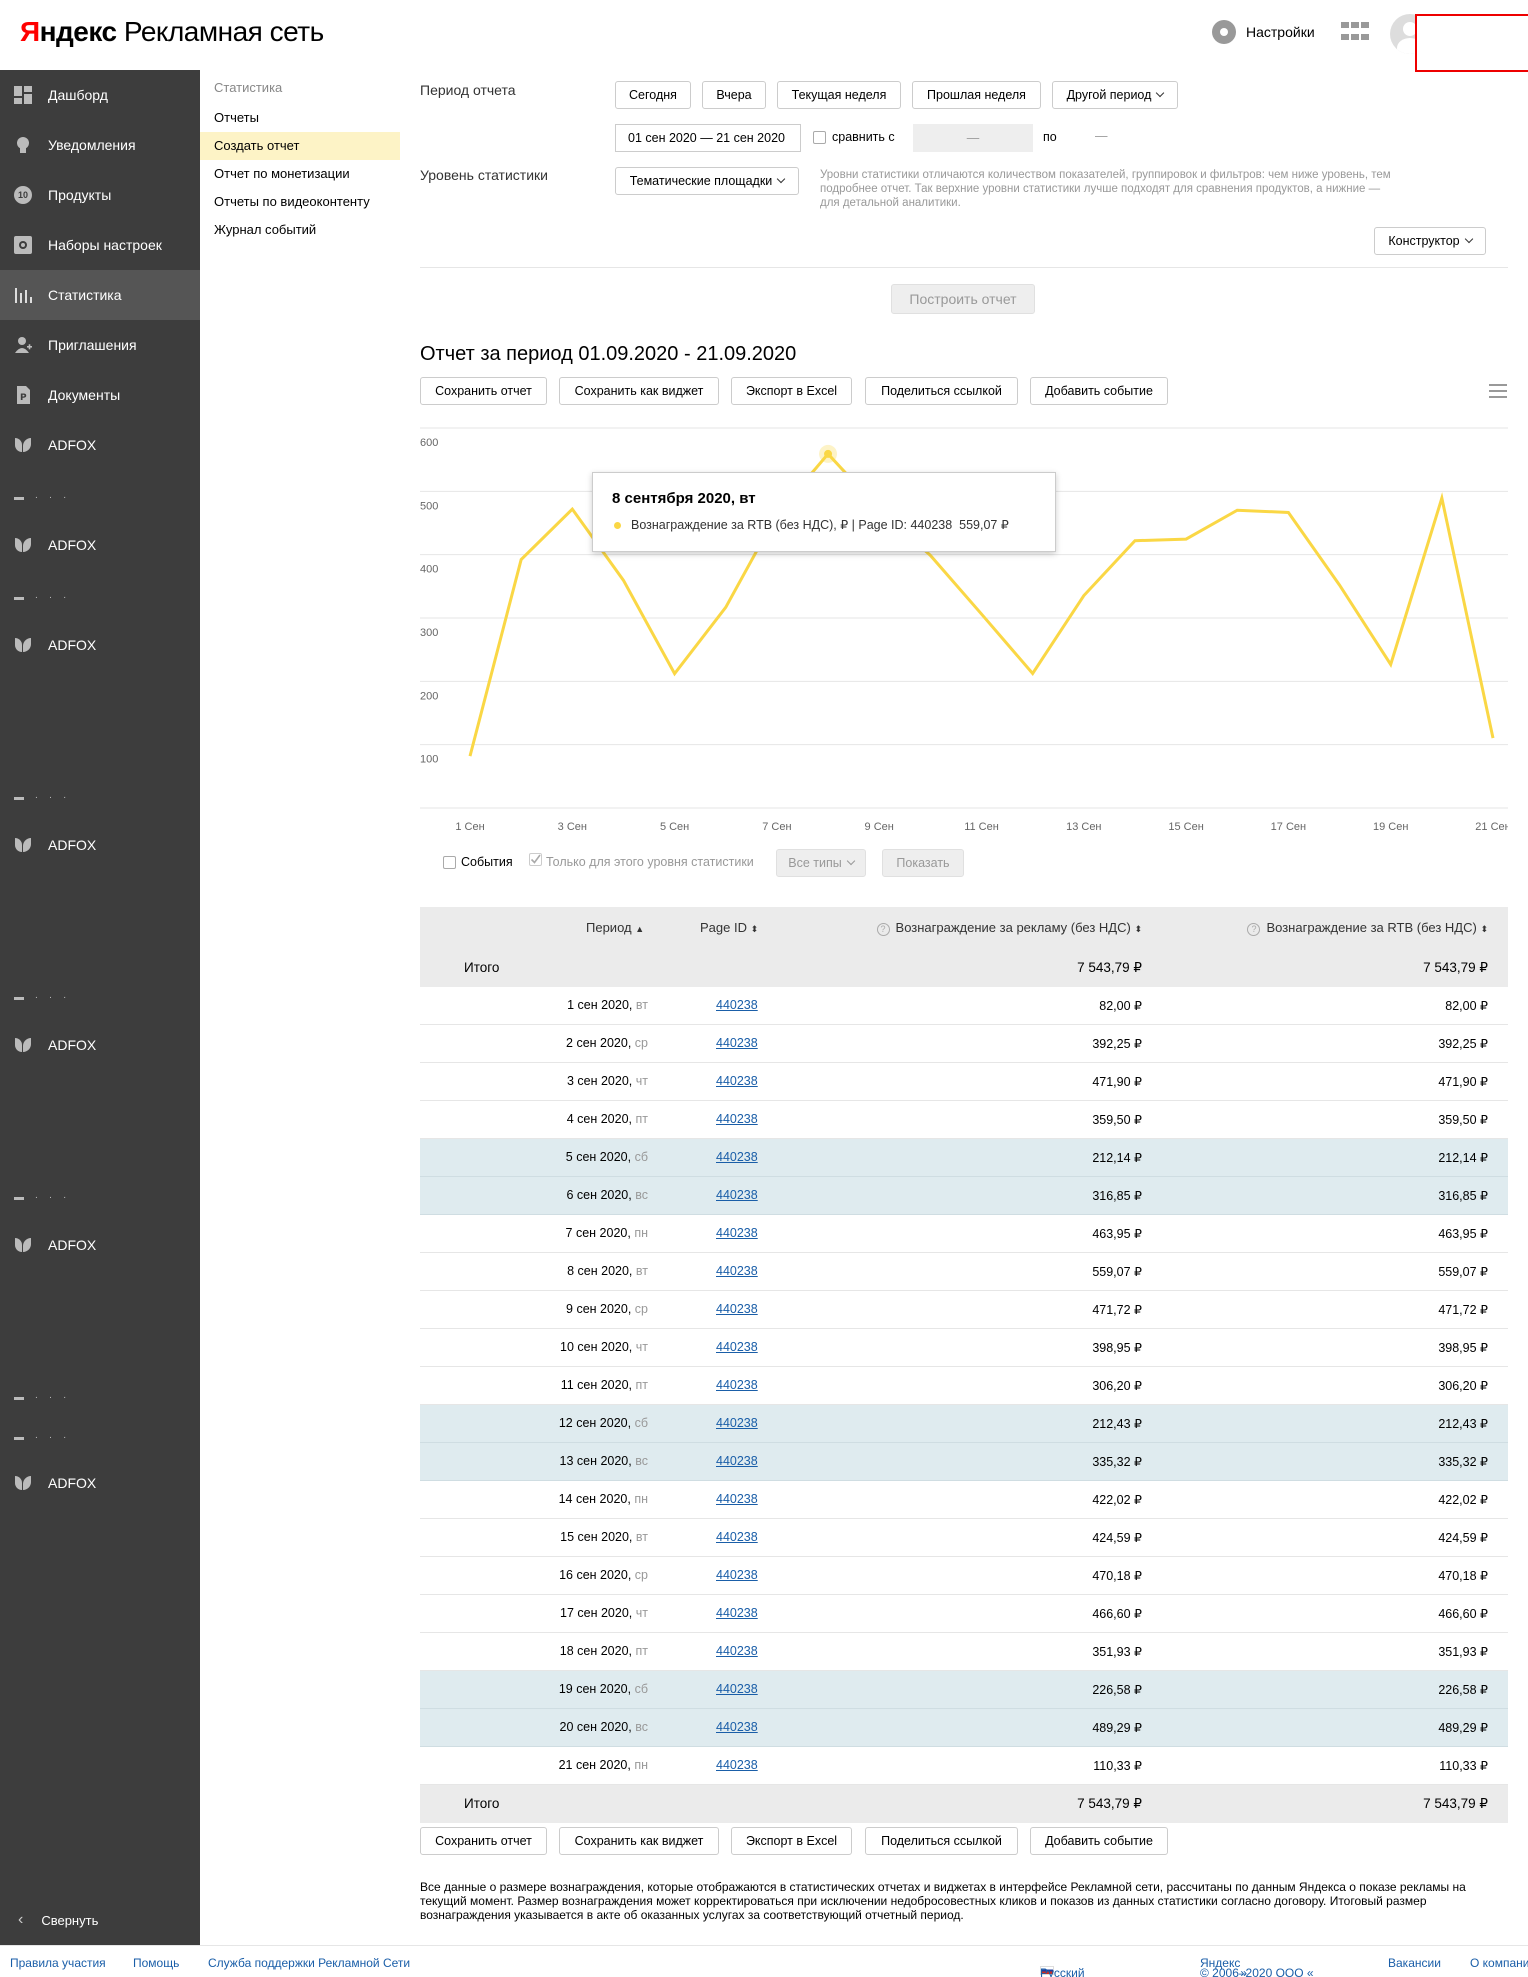 This screenshot has width=1528, height=1977. What do you see at coordinates (923, 863) in the screenshot?
I see `show-events-button: Показать` at bounding box center [923, 863].